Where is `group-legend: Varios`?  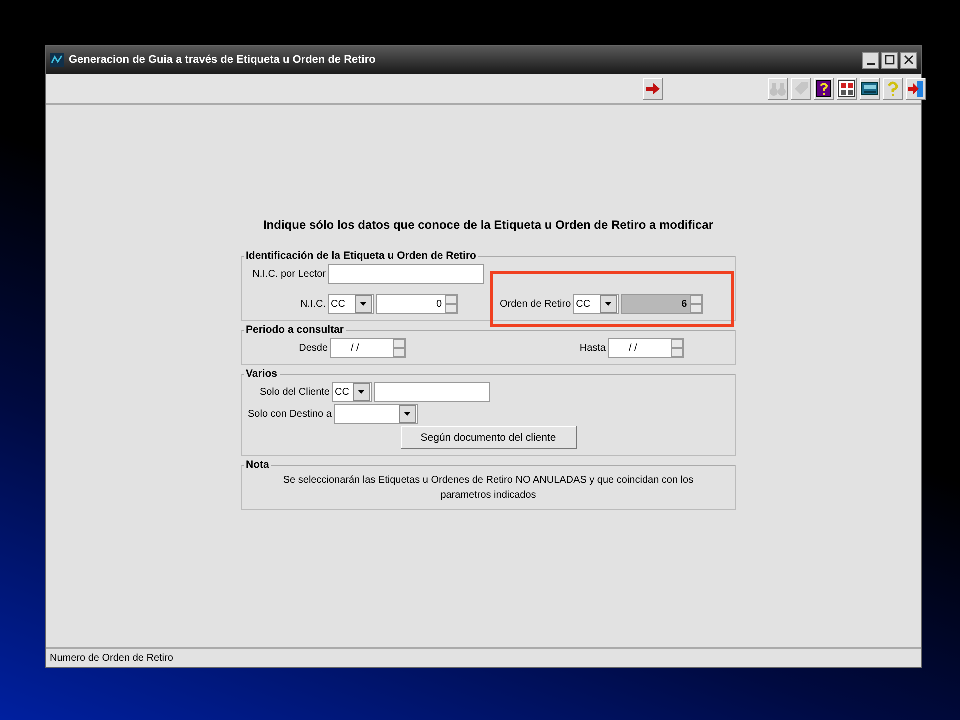 group-legend: Varios is located at coordinates (262, 374).